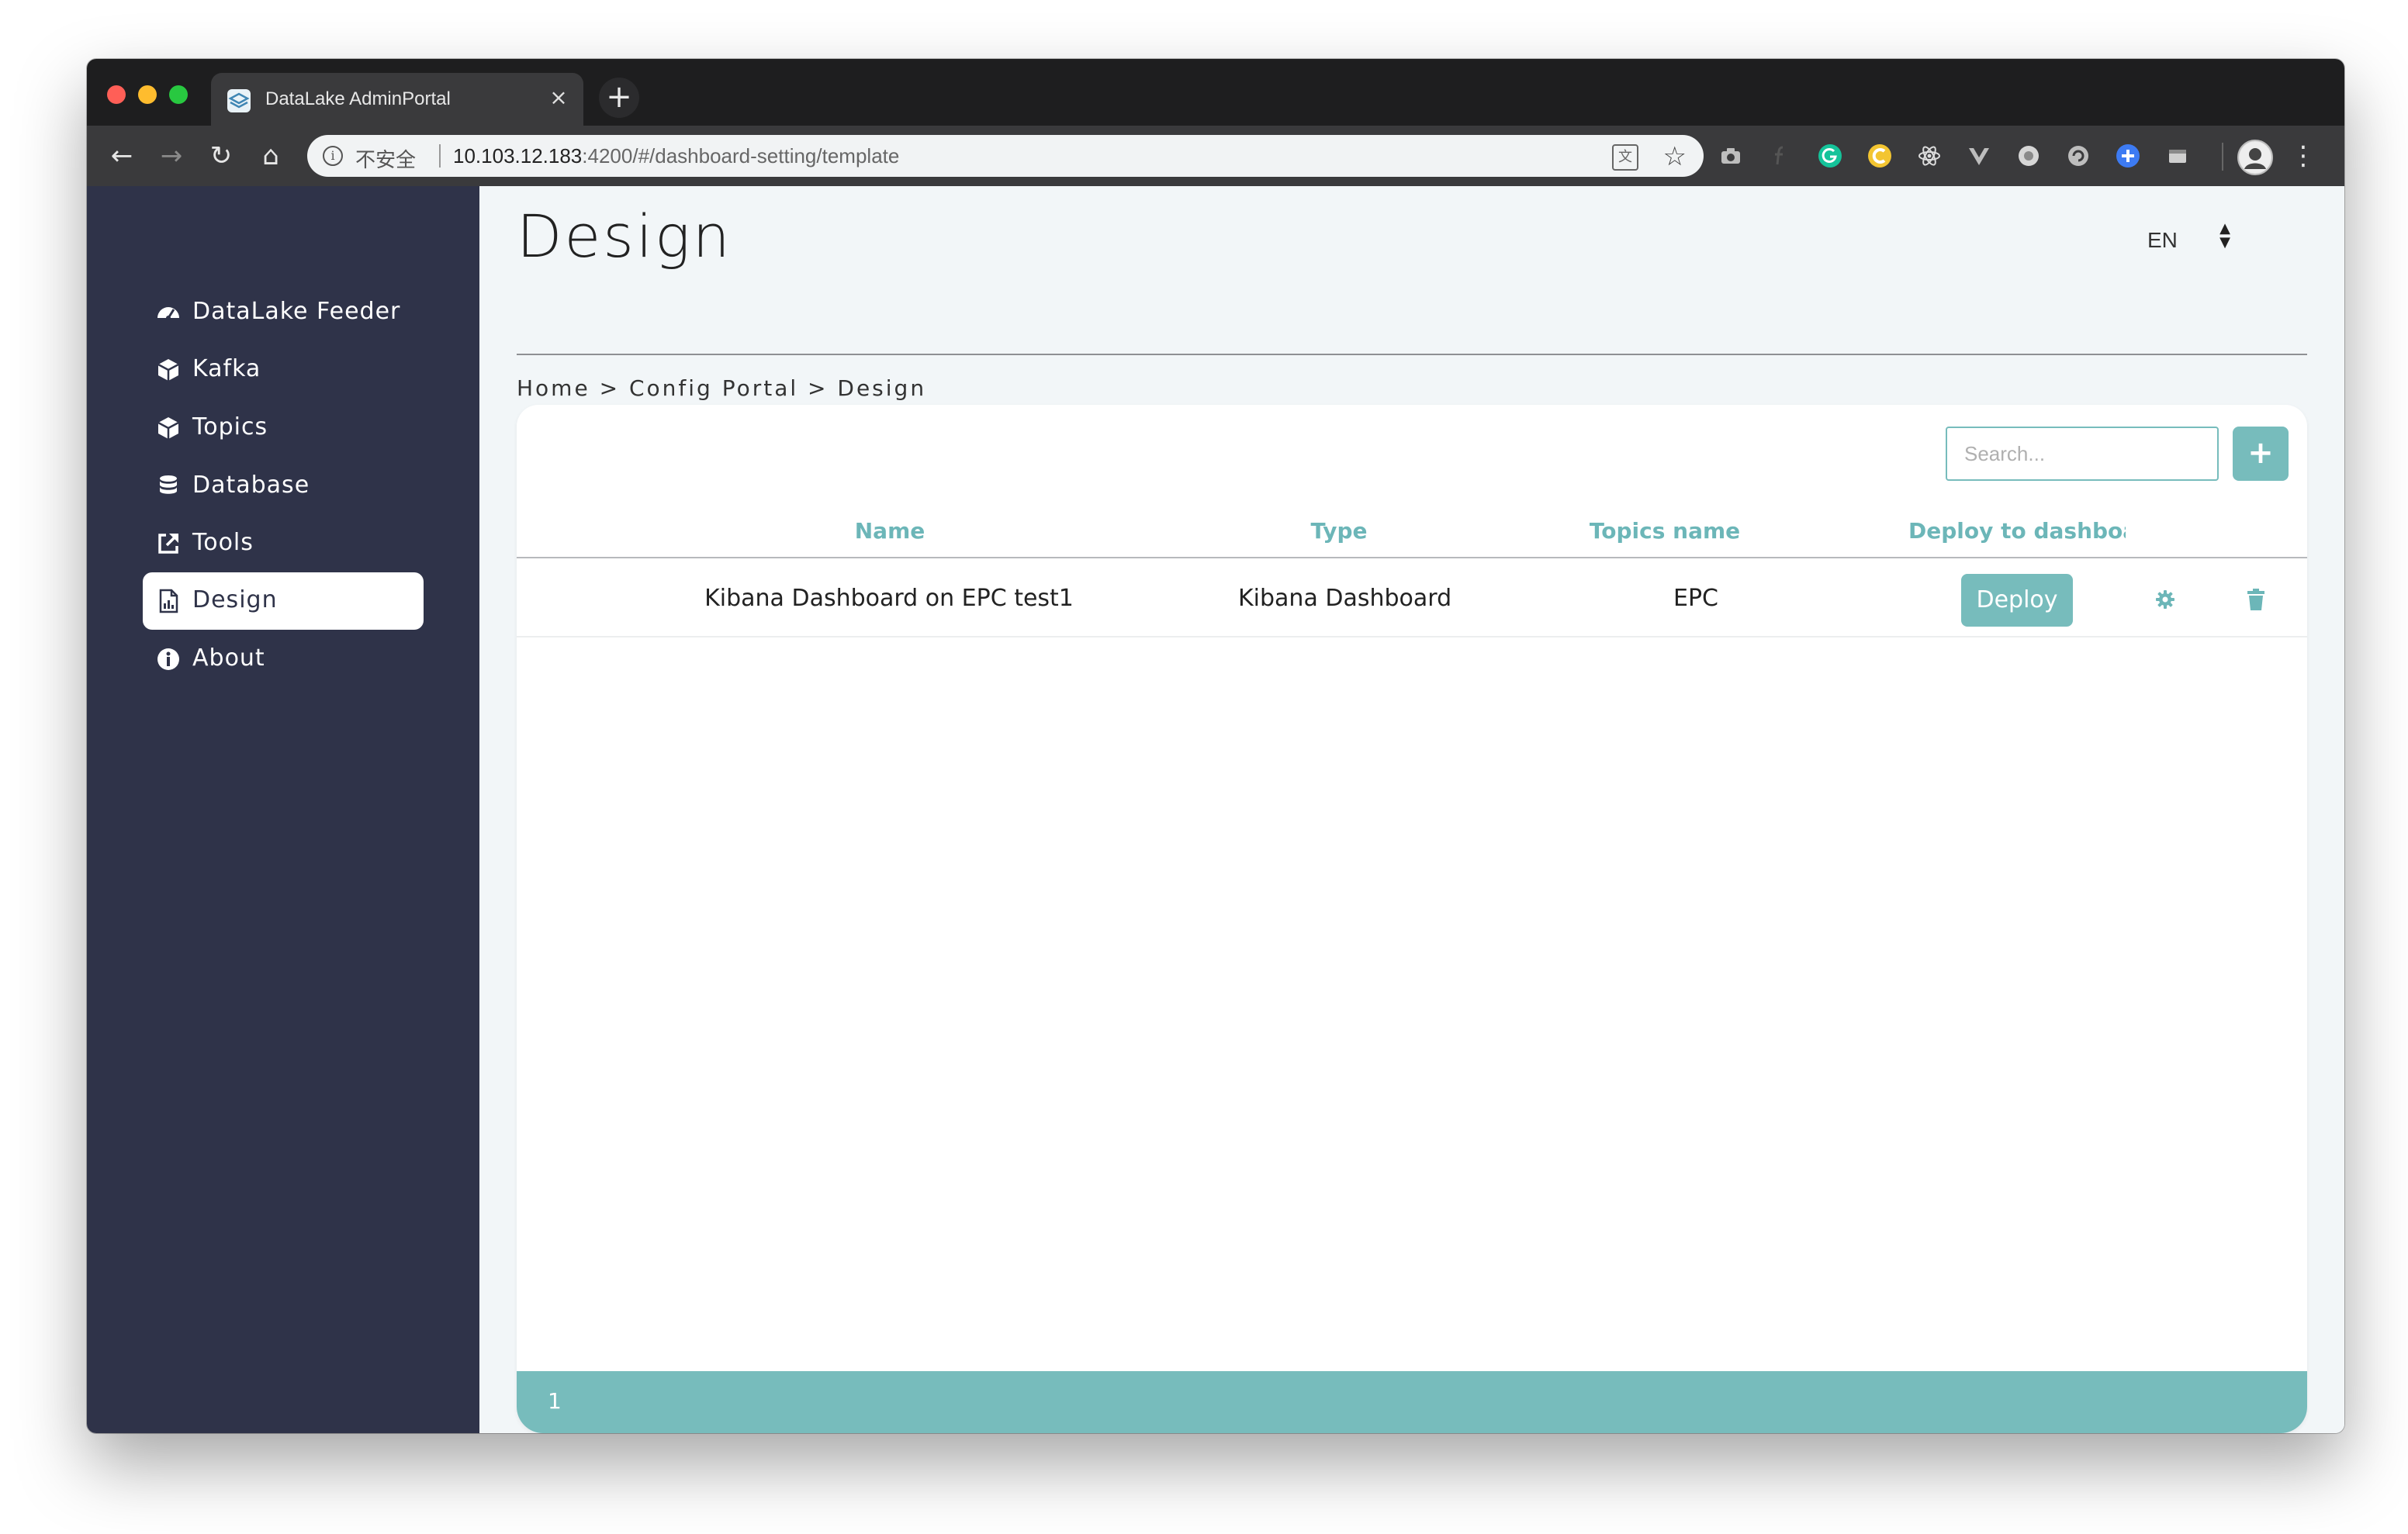 Image resolution: width=2408 pixels, height=1534 pixels. What do you see at coordinates (558, 97) in the screenshot?
I see `tab-close-icon: ×` at bounding box center [558, 97].